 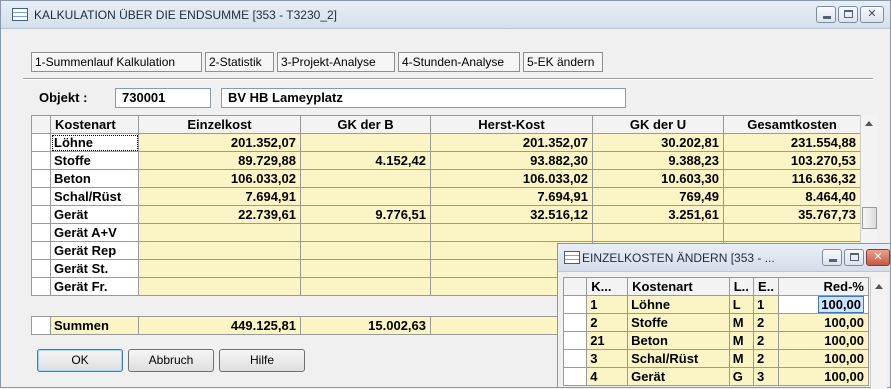 What do you see at coordinates (741, 376) in the screenshot?
I see `cell-l: G` at bounding box center [741, 376].